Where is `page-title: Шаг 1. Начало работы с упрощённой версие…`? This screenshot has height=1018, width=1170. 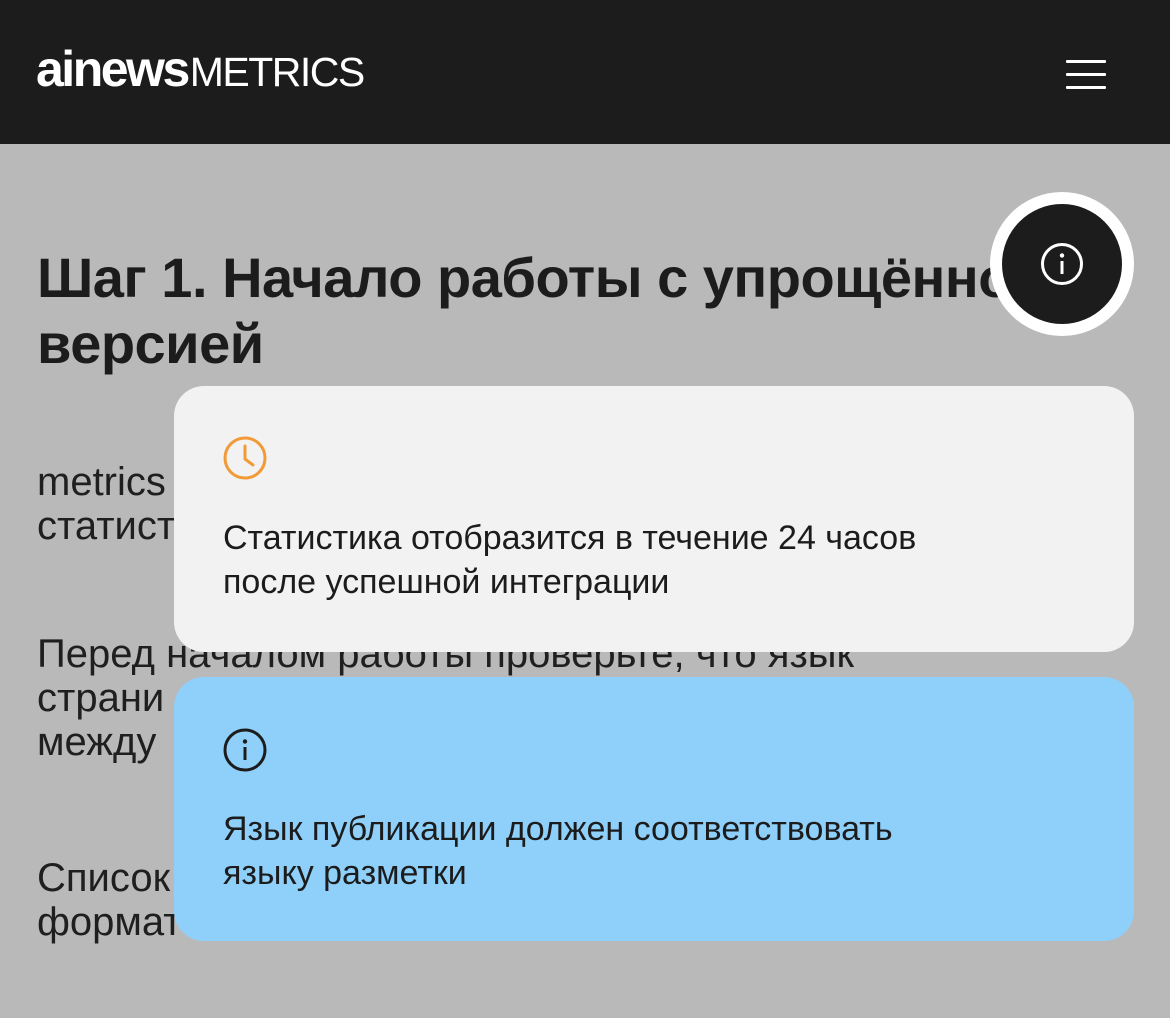
page-title: Шаг 1. Начало работы с упрощённой версие… is located at coordinates (541, 310).